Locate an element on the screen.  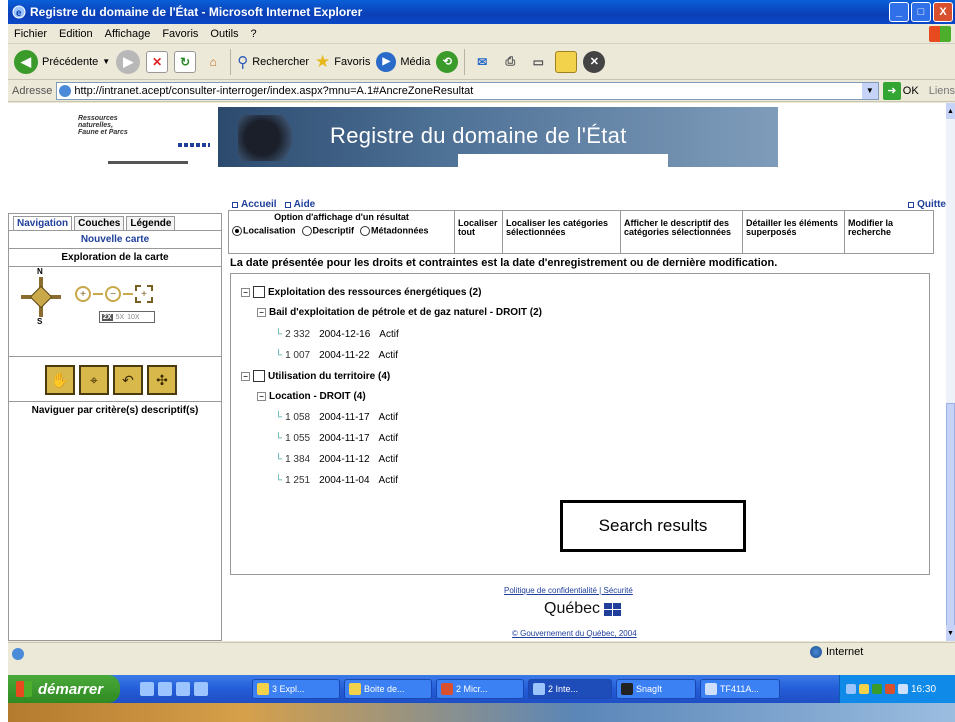
menu-affichage: Affichage is located at coordinates (128, 34).